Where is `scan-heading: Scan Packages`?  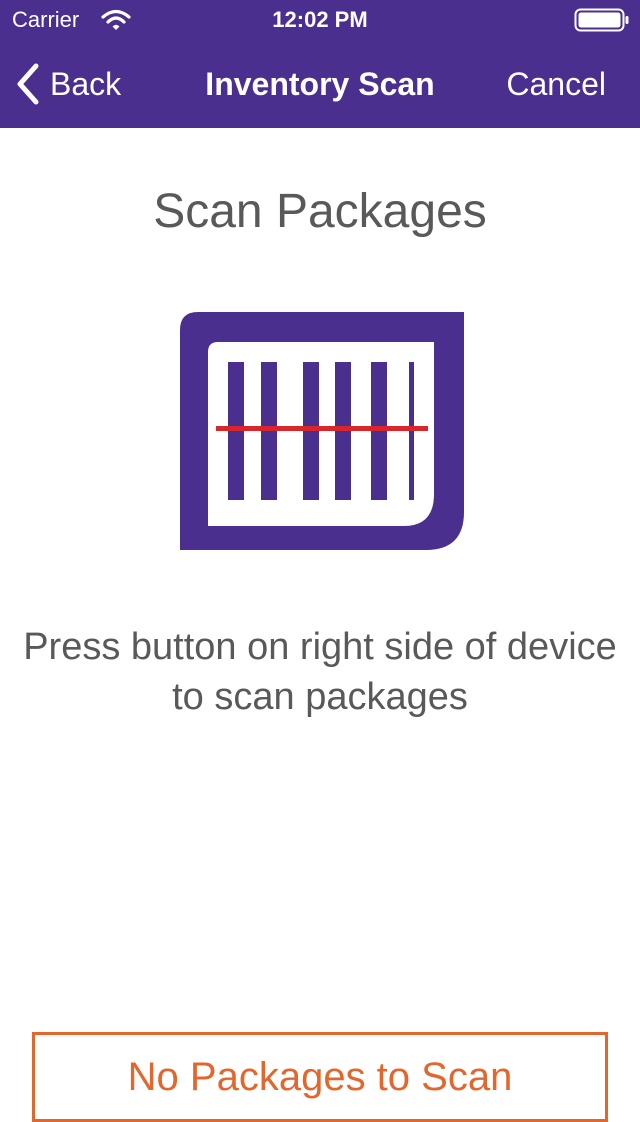 scan-heading: Scan Packages is located at coordinates (320, 211).